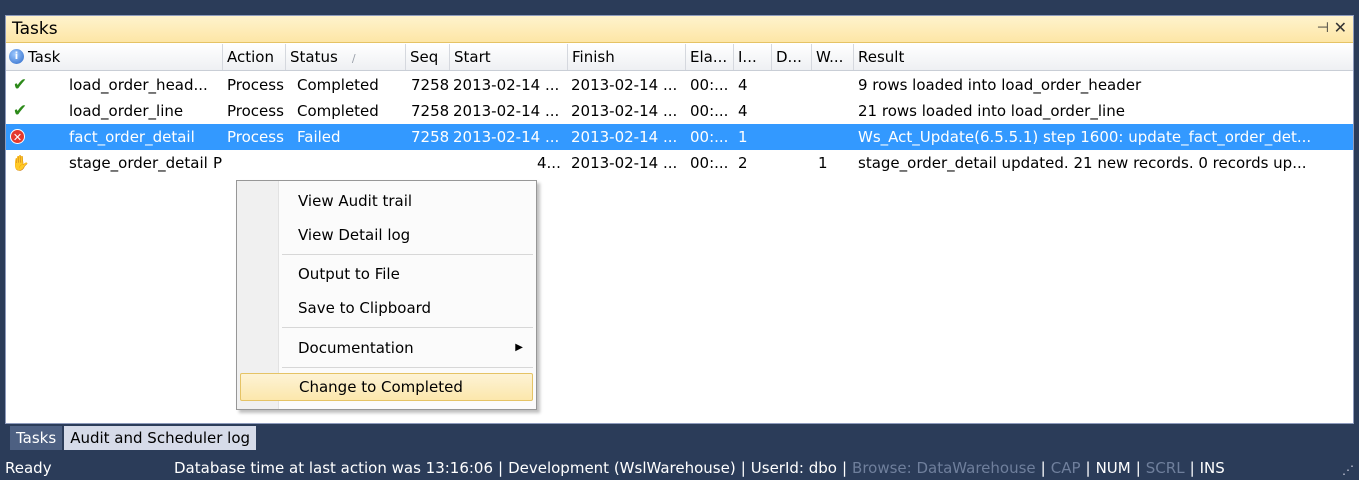  What do you see at coordinates (126, 111) in the screenshot?
I see `task-name: load_order_line` at bounding box center [126, 111].